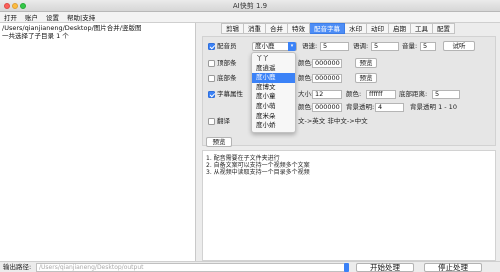 The height and width of the screenshot is (272, 500). I want to click on voice-select-value: 度小鹿, so click(265, 46).